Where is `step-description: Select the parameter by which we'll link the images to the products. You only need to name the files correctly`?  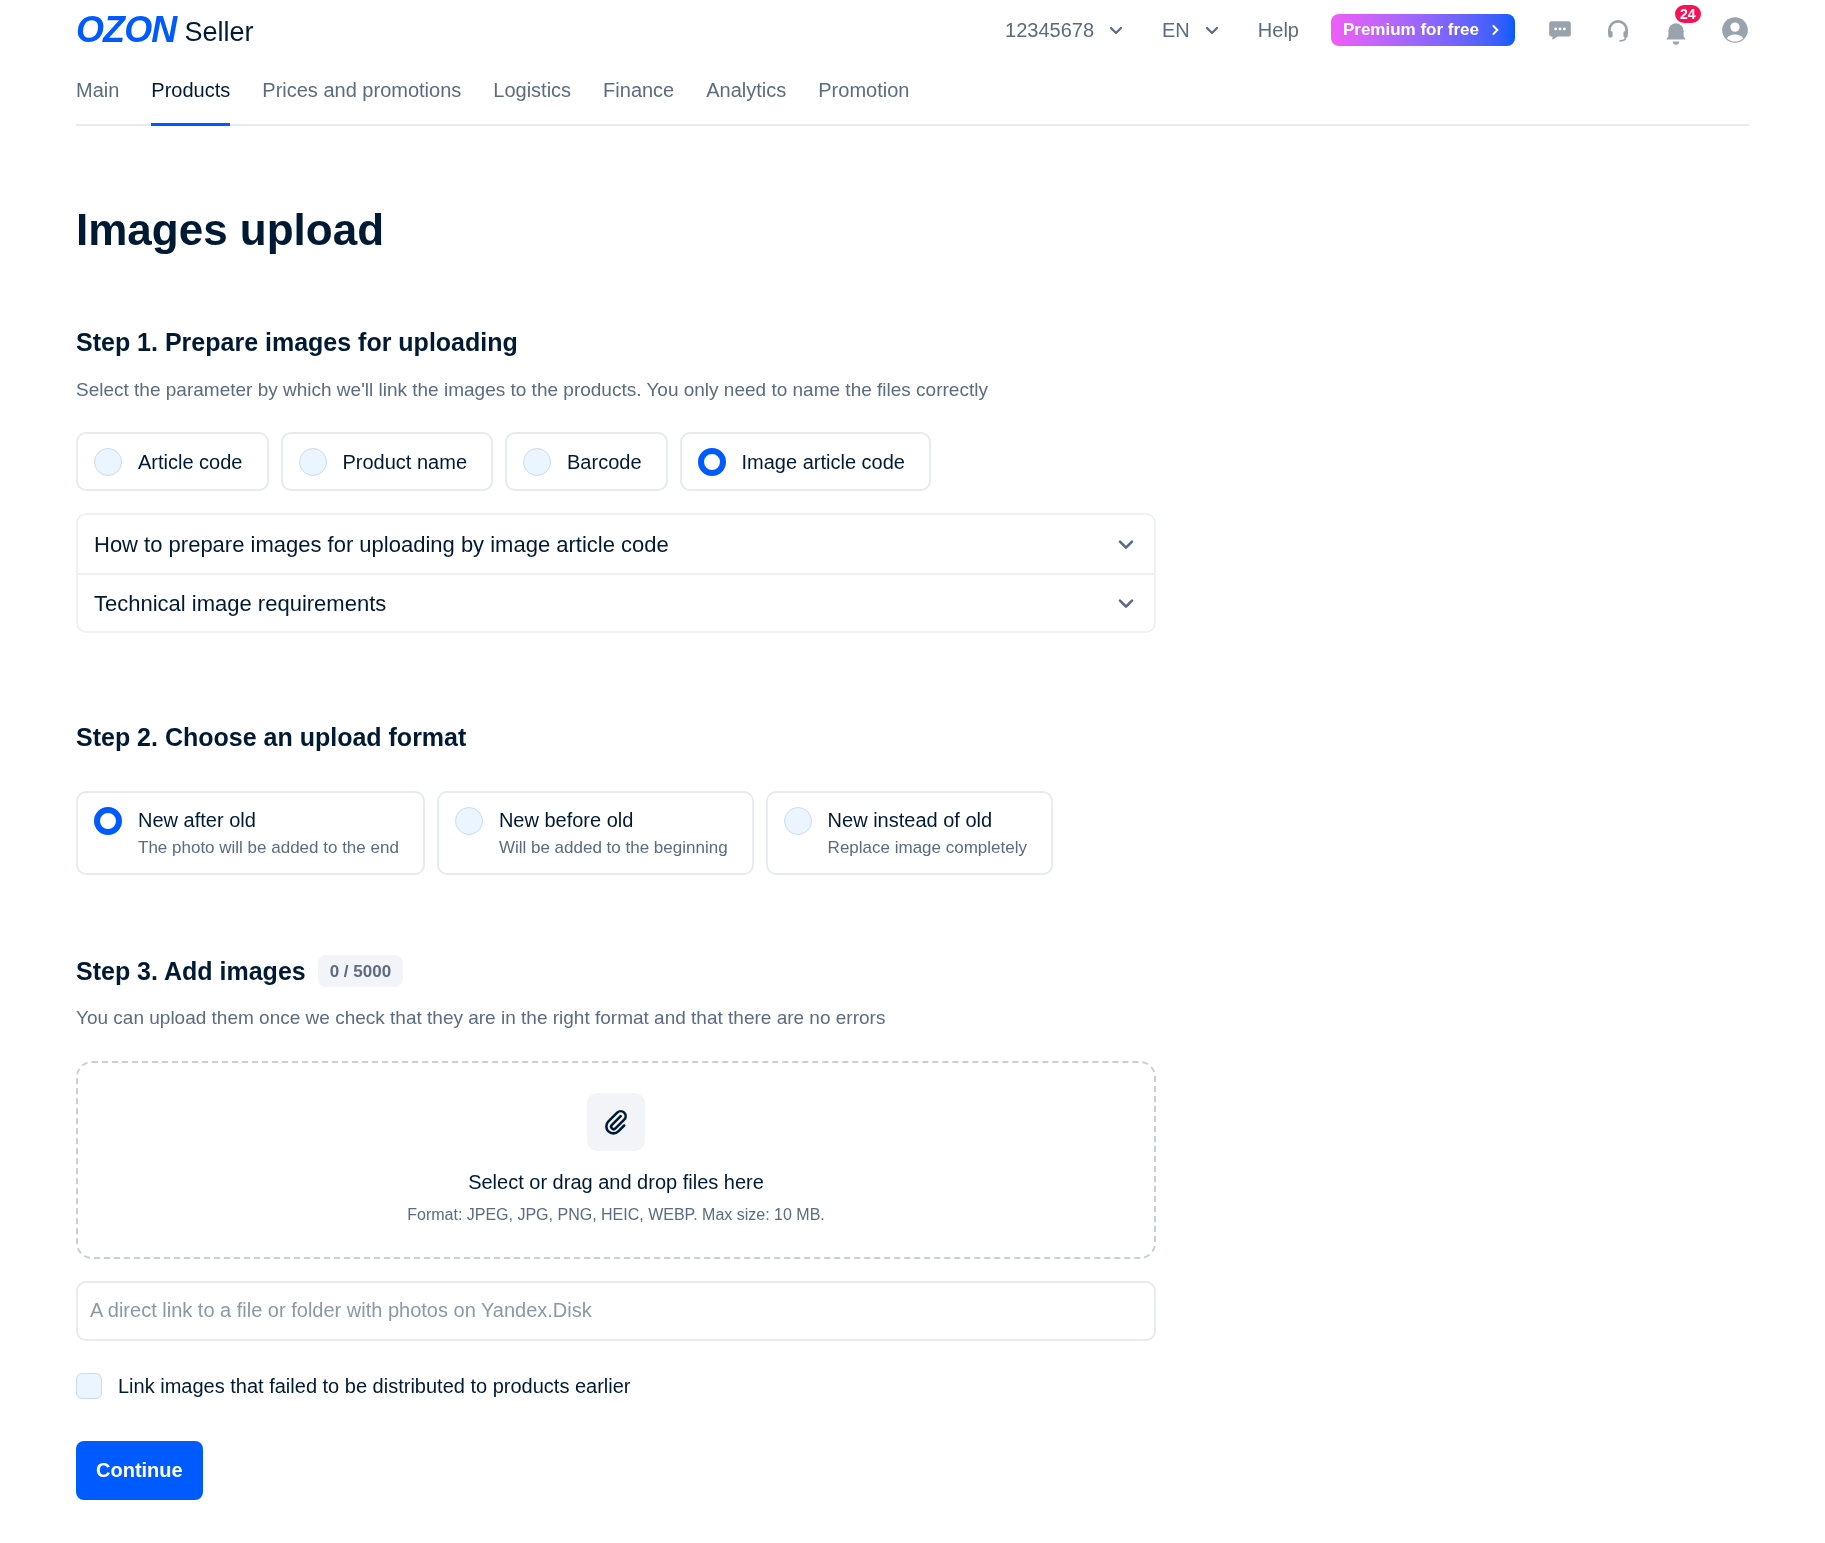 step-description: Select the parameter by which we'll link the images to the products. You only need to name the files correctly is located at coordinates (532, 389).